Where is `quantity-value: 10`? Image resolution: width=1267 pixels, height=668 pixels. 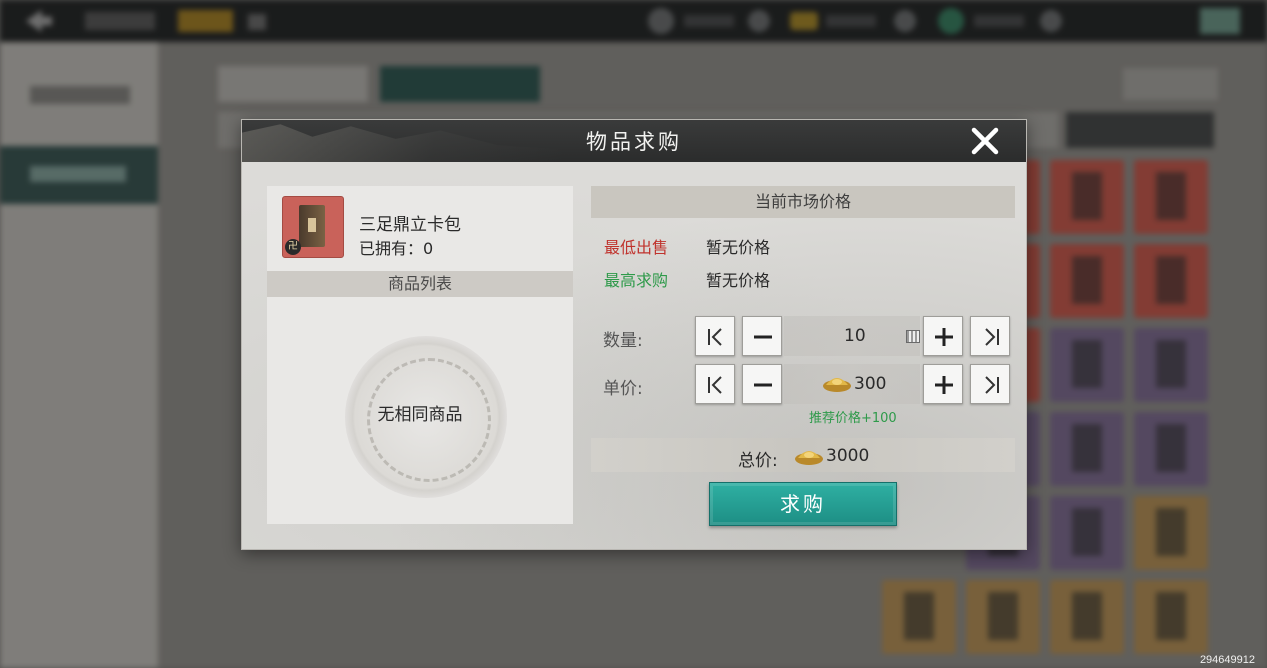 quantity-value: 10 is located at coordinates (855, 336).